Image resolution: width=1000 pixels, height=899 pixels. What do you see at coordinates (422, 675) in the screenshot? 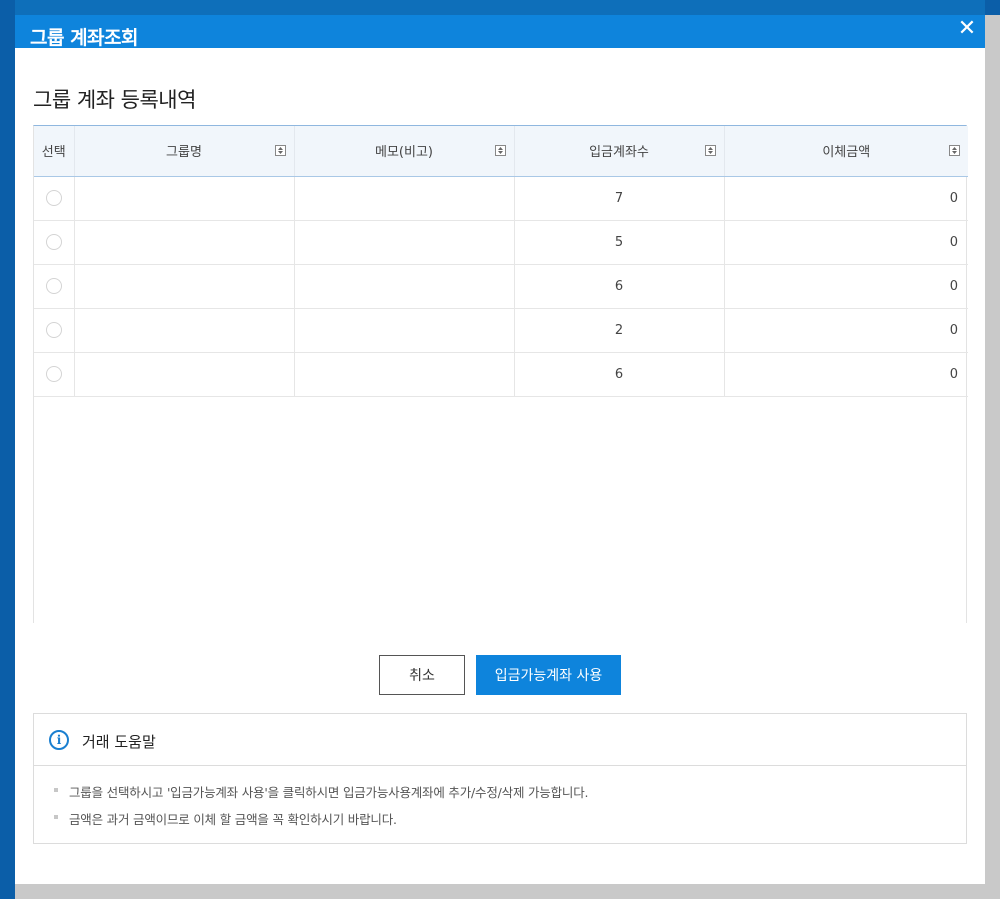
I see `cancel-button: 취소` at bounding box center [422, 675].